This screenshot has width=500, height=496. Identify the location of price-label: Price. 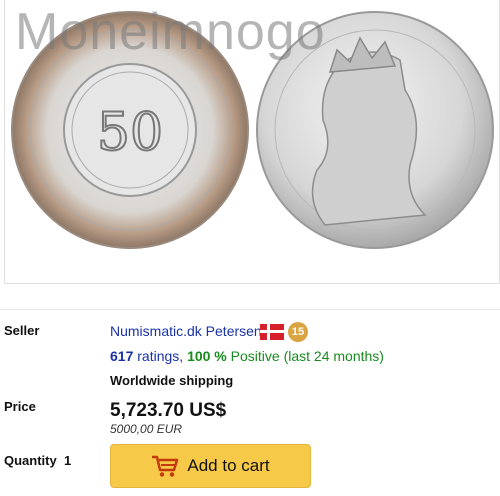
(20, 406).